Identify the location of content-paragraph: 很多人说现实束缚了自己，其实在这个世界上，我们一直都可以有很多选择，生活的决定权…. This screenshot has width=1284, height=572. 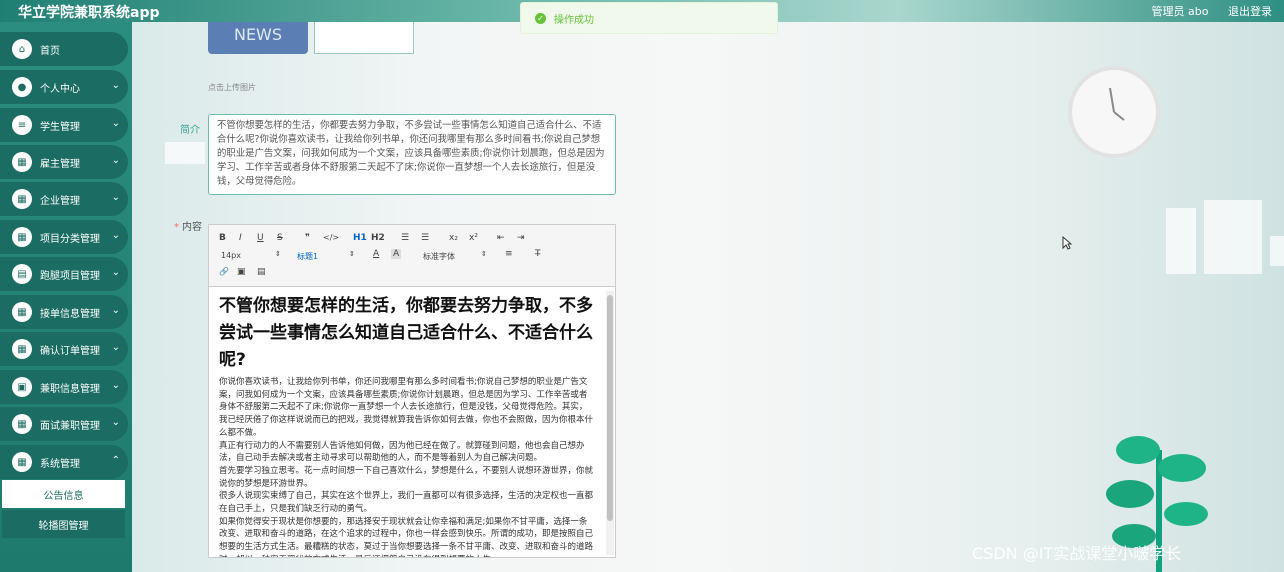
(406, 503).